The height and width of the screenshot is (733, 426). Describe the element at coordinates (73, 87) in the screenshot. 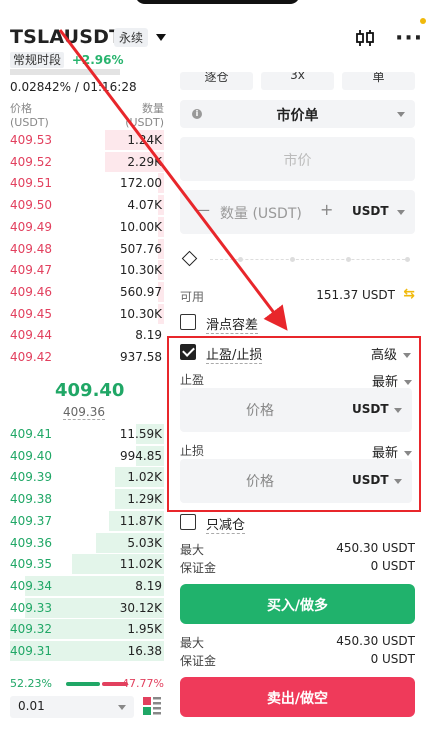

I see `funding-rate: 0.02842% / 01:16:28` at that location.